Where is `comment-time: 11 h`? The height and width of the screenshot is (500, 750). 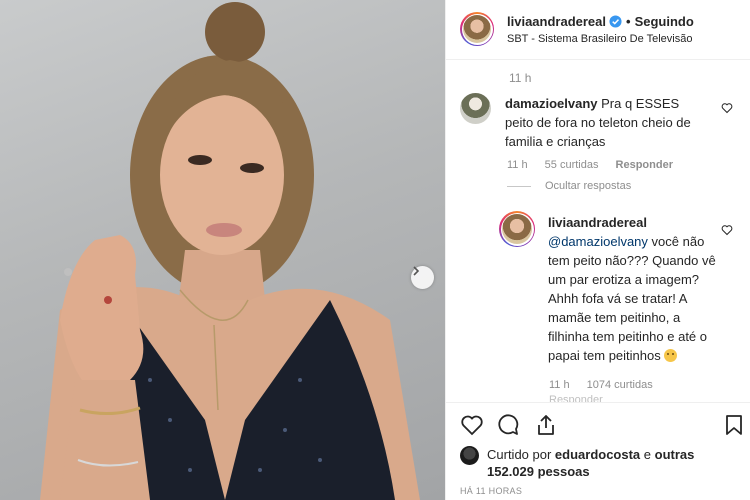
comment-time: 11 h is located at coordinates (517, 165).